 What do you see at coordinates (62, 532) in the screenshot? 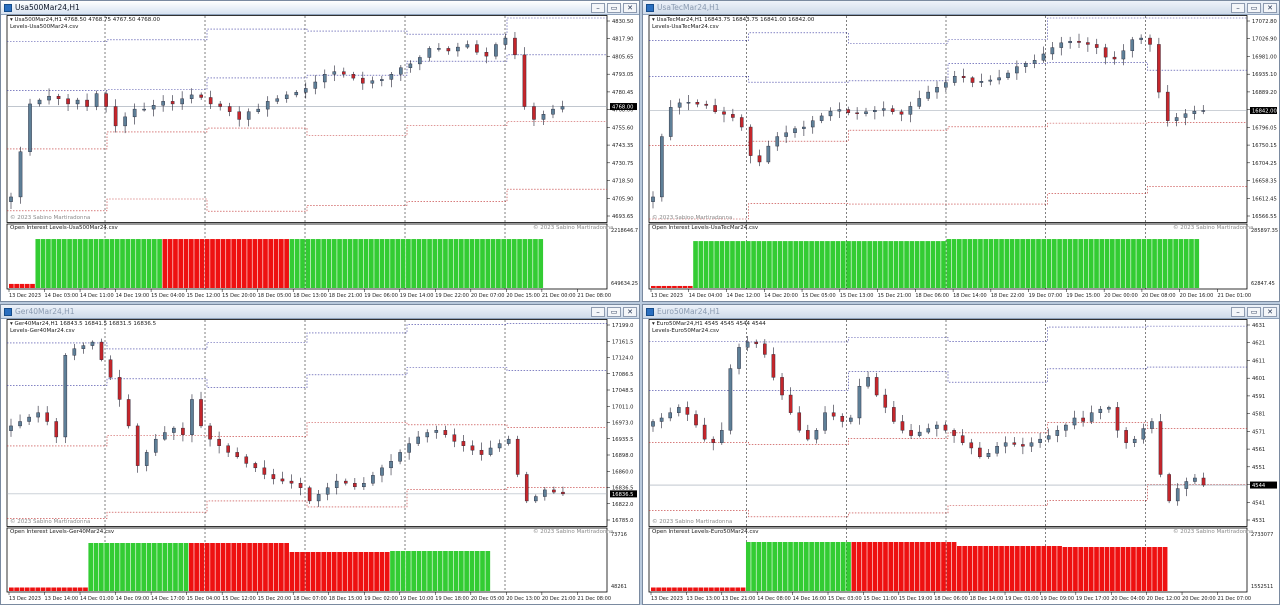
I see `oi-indicator-label: Open Interest Levels-Ger40Mar24.csv` at bounding box center [62, 532].